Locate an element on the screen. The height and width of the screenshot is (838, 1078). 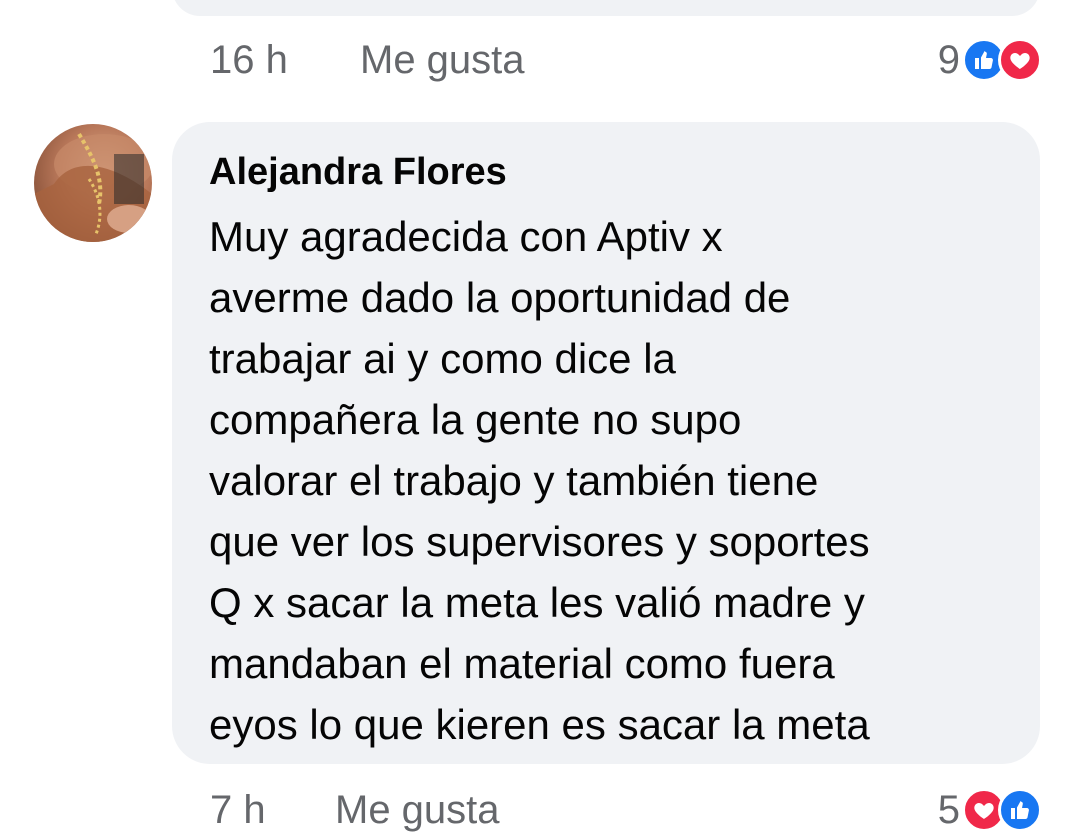
comment-timestamp: 16 h is located at coordinates (249, 60).